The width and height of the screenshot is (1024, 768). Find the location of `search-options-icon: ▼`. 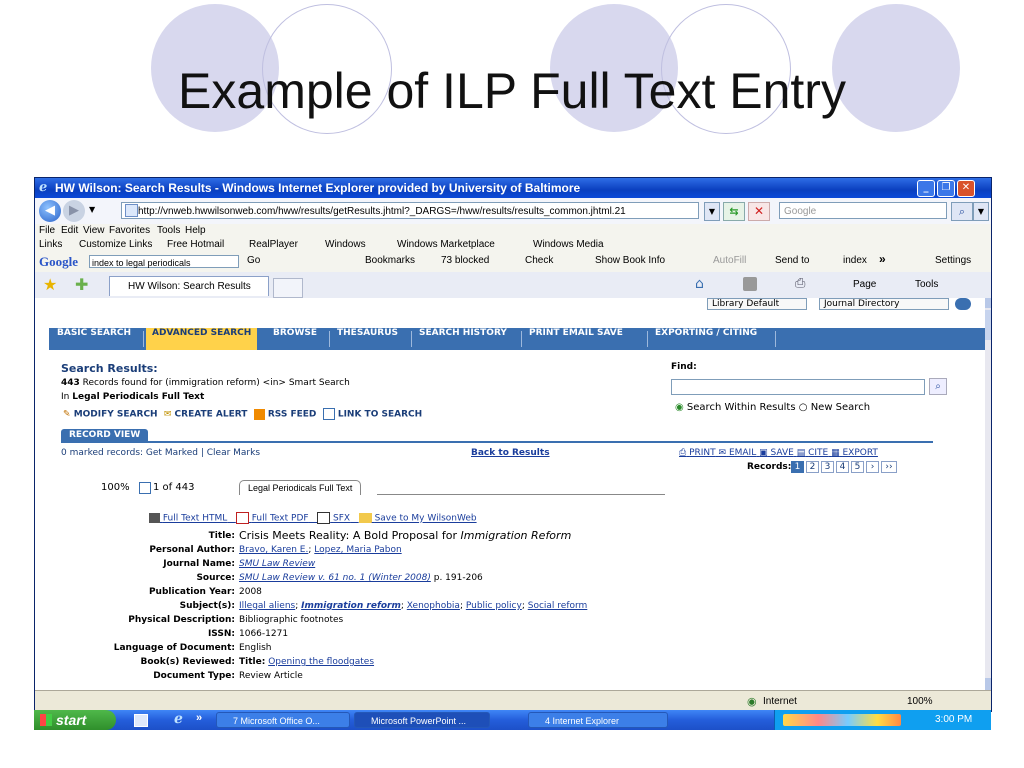

search-options-icon: ▼ is located at coordinates (981, 211).